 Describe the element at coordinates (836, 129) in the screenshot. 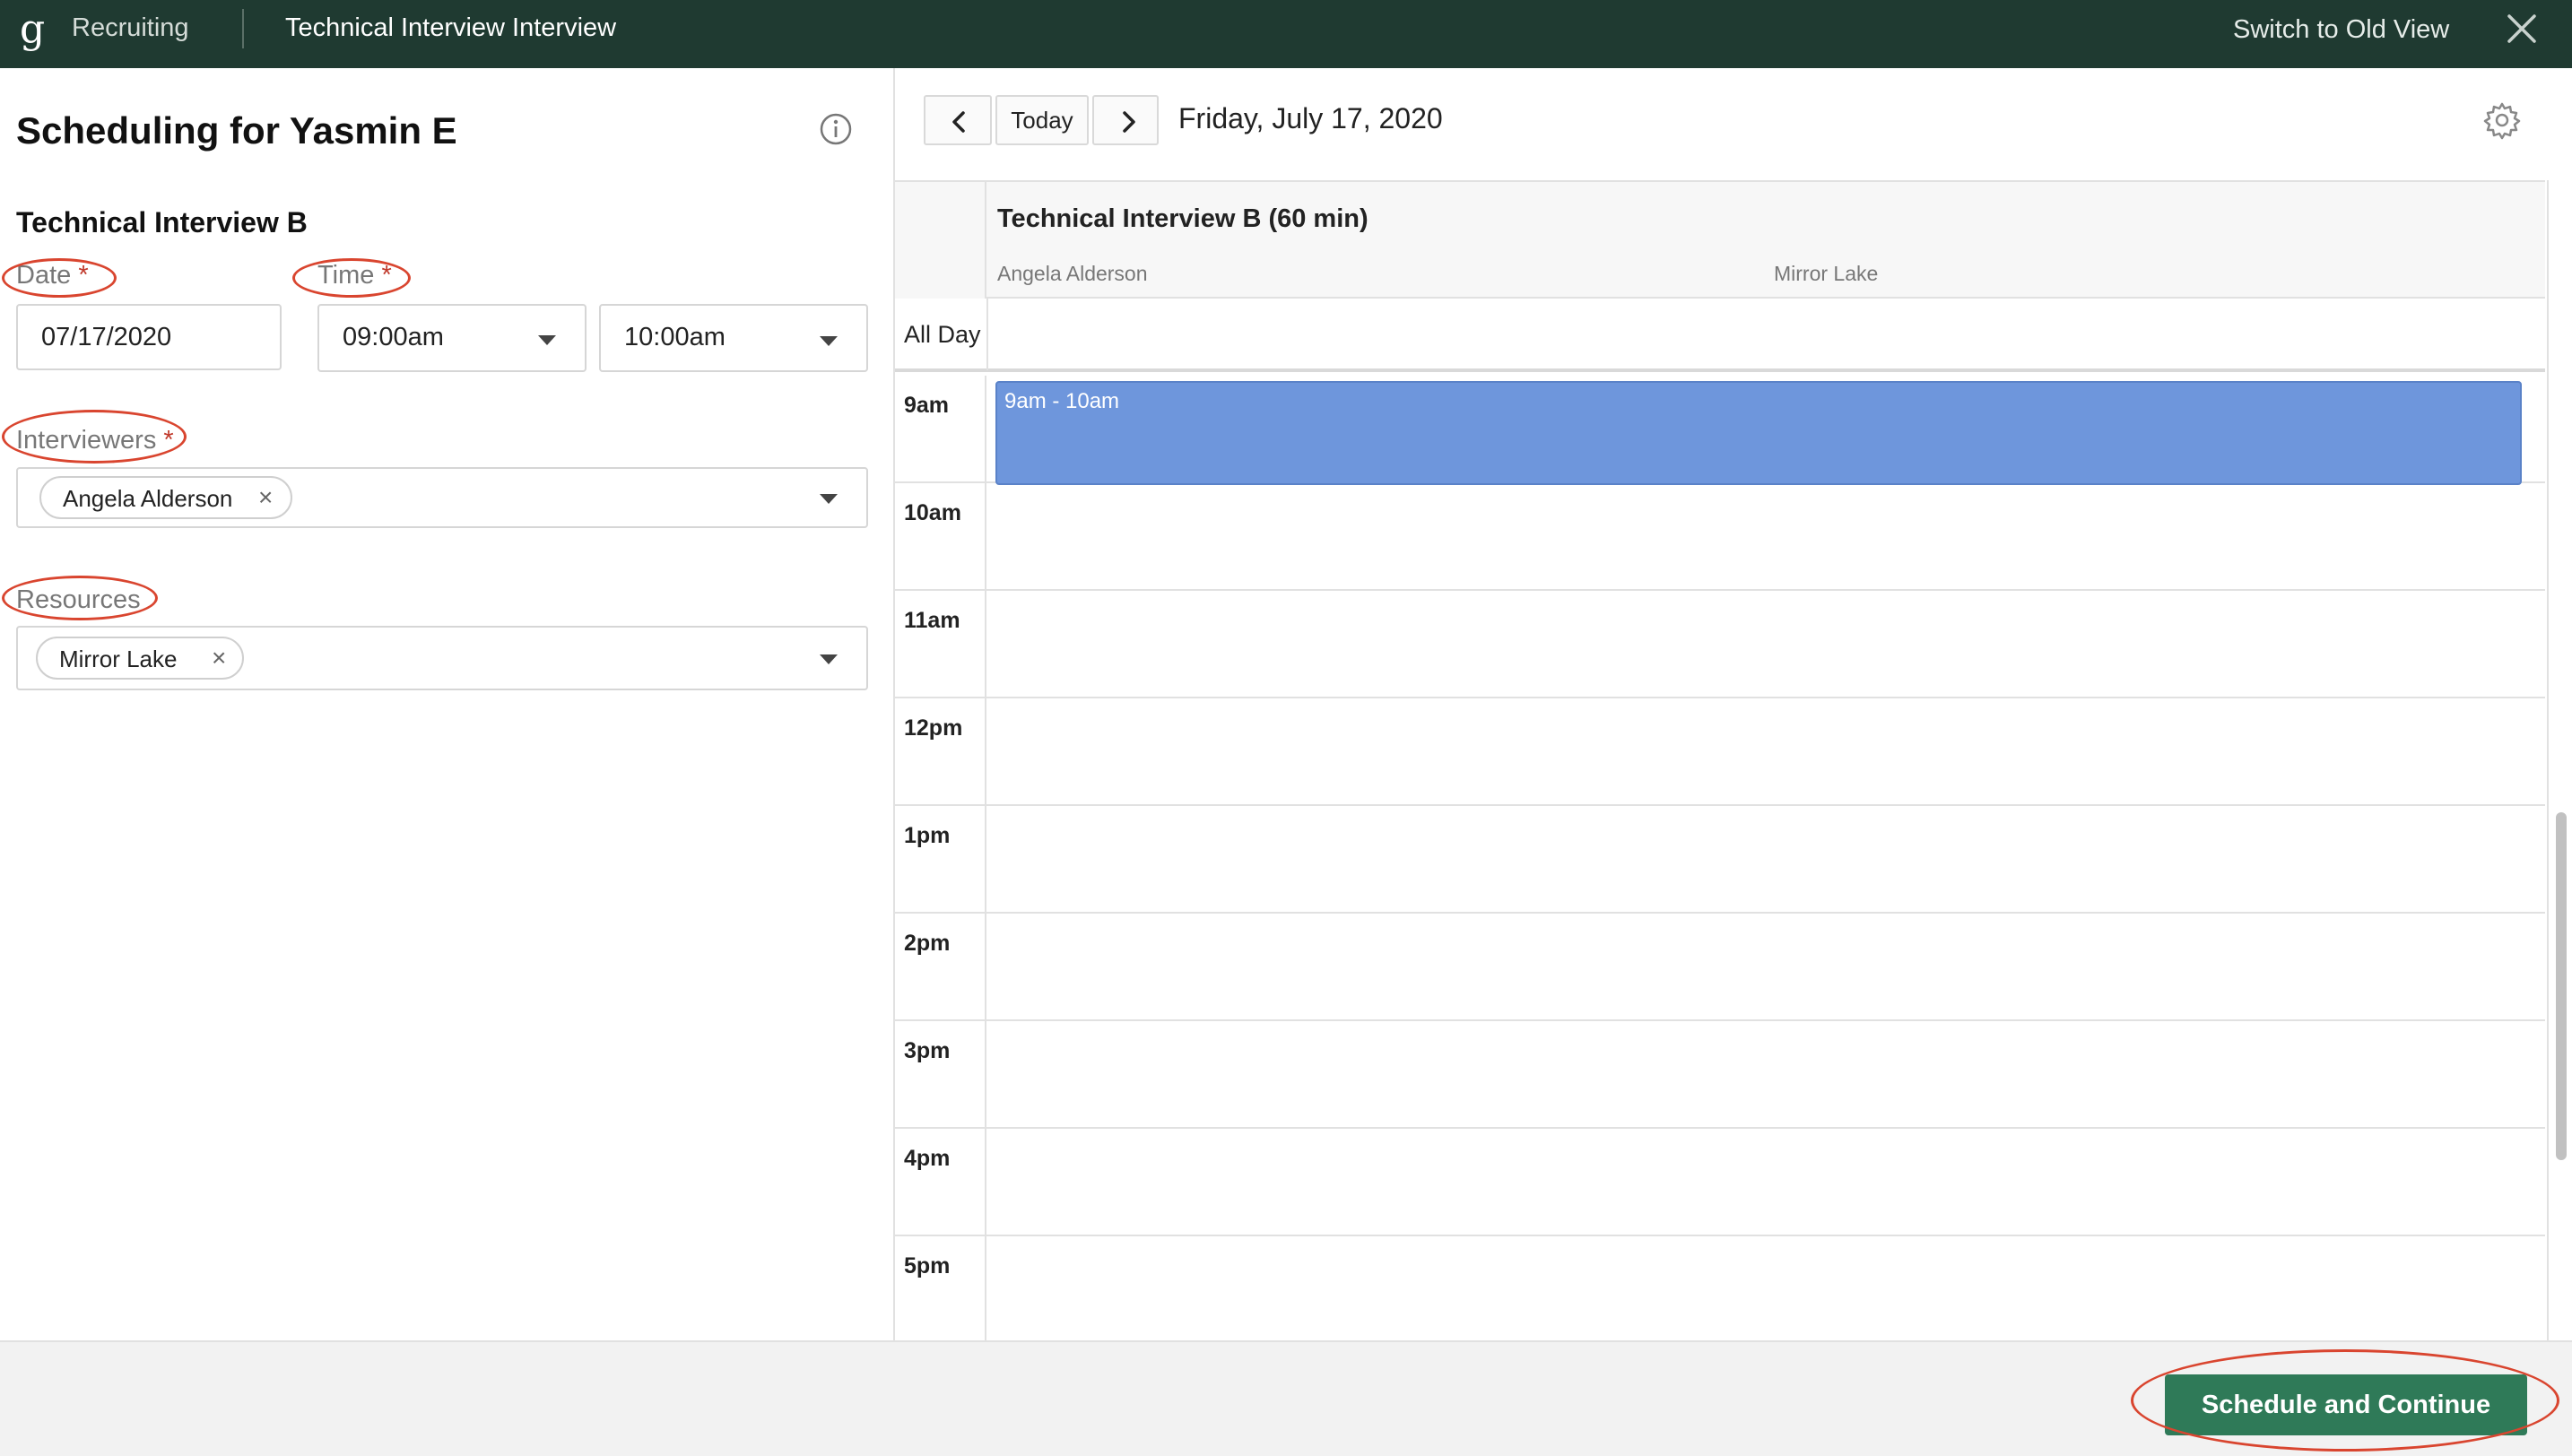

I see `info-icon` at that location.